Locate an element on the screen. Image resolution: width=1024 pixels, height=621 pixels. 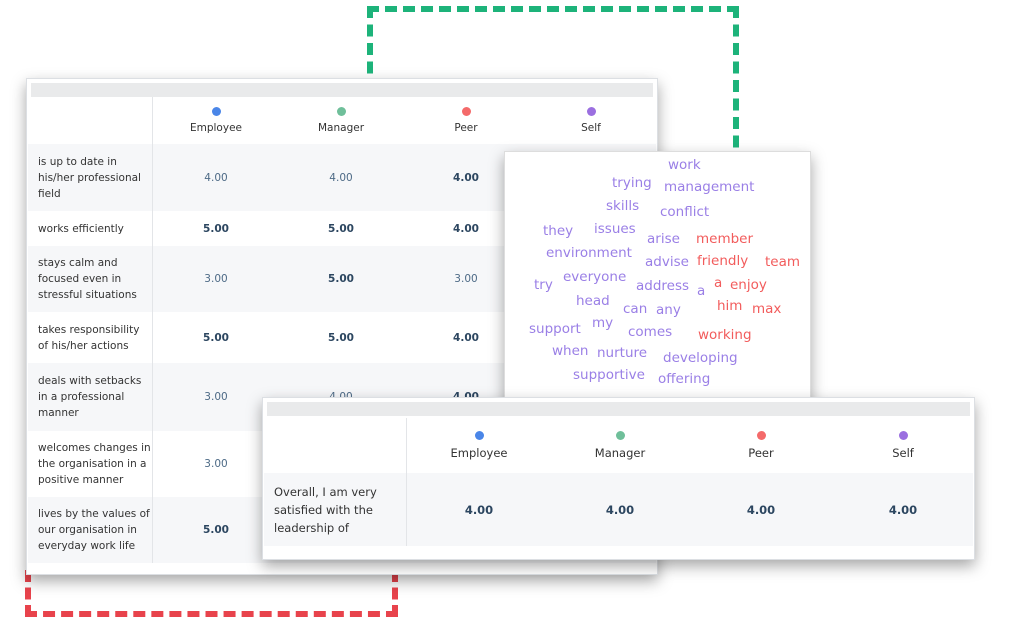
cloud-word: team is located at coordinates (783, 262).